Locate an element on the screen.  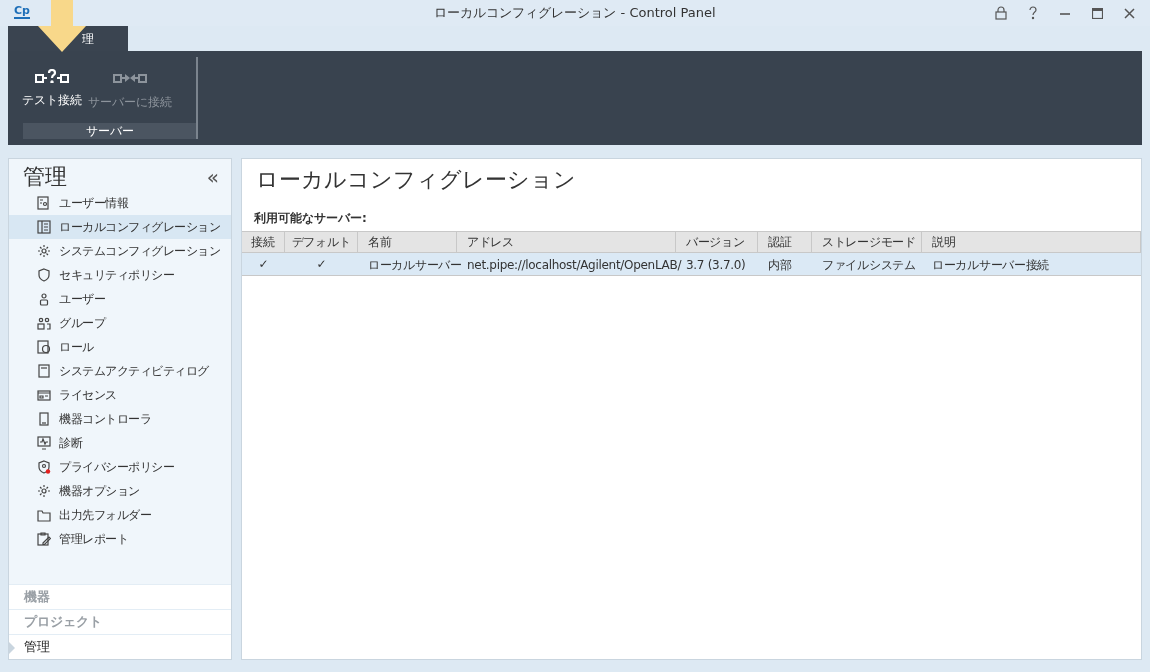
nav-item: セキュリティポリシー is located at coordinates (120, 275).